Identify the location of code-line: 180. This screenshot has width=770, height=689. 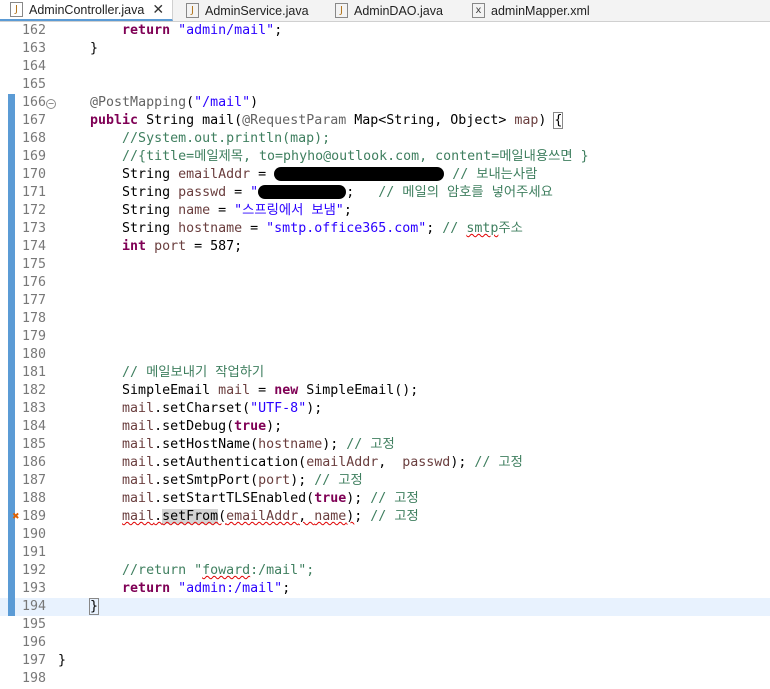
(385, 355).